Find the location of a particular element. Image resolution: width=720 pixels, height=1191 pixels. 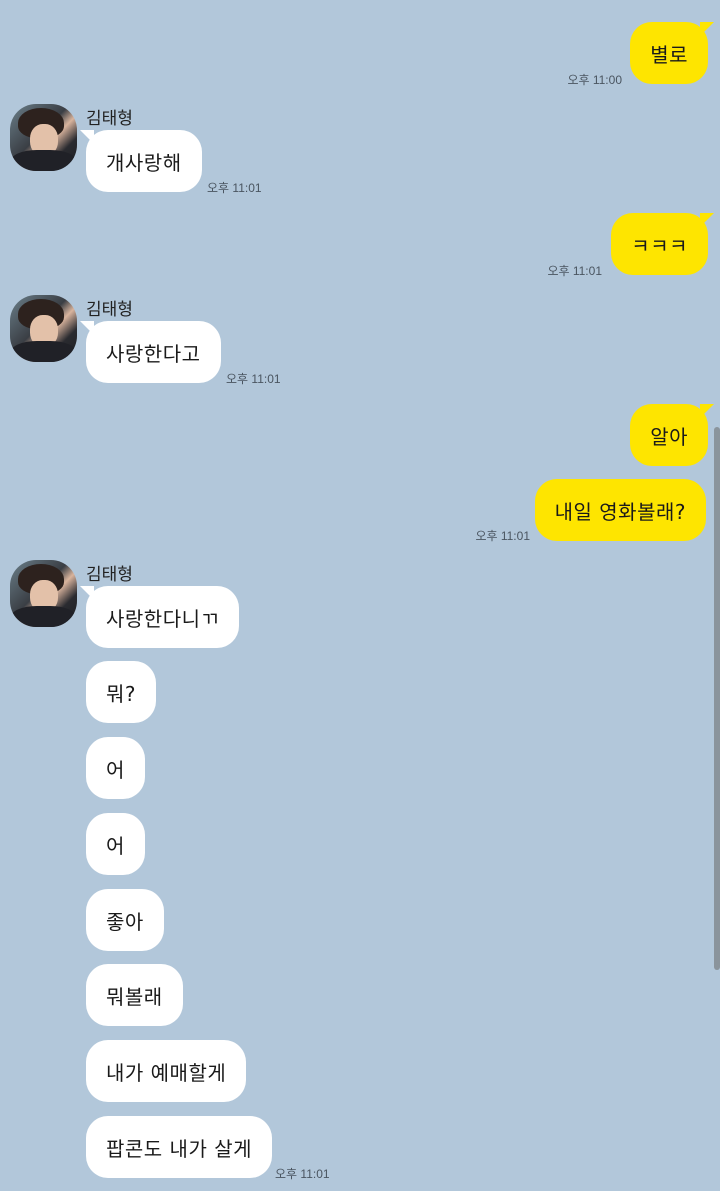

message-bubble-theirs: 뭐볼래 is located at coordinates (134, 995).